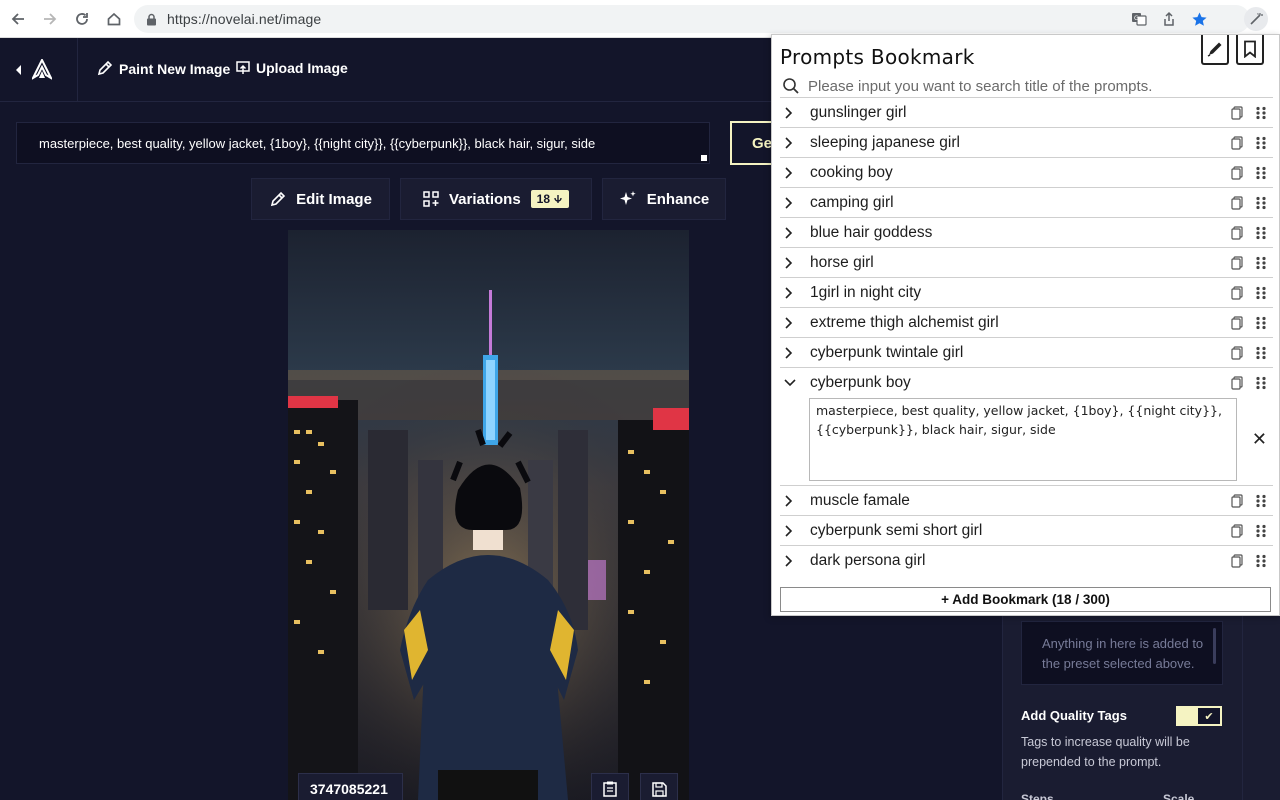 This screenshot has width=1280, height=800. Describe the element at coordinates (866, 292) in the screenshot. I see `bookmark-title: 1girl in night city` at that location.